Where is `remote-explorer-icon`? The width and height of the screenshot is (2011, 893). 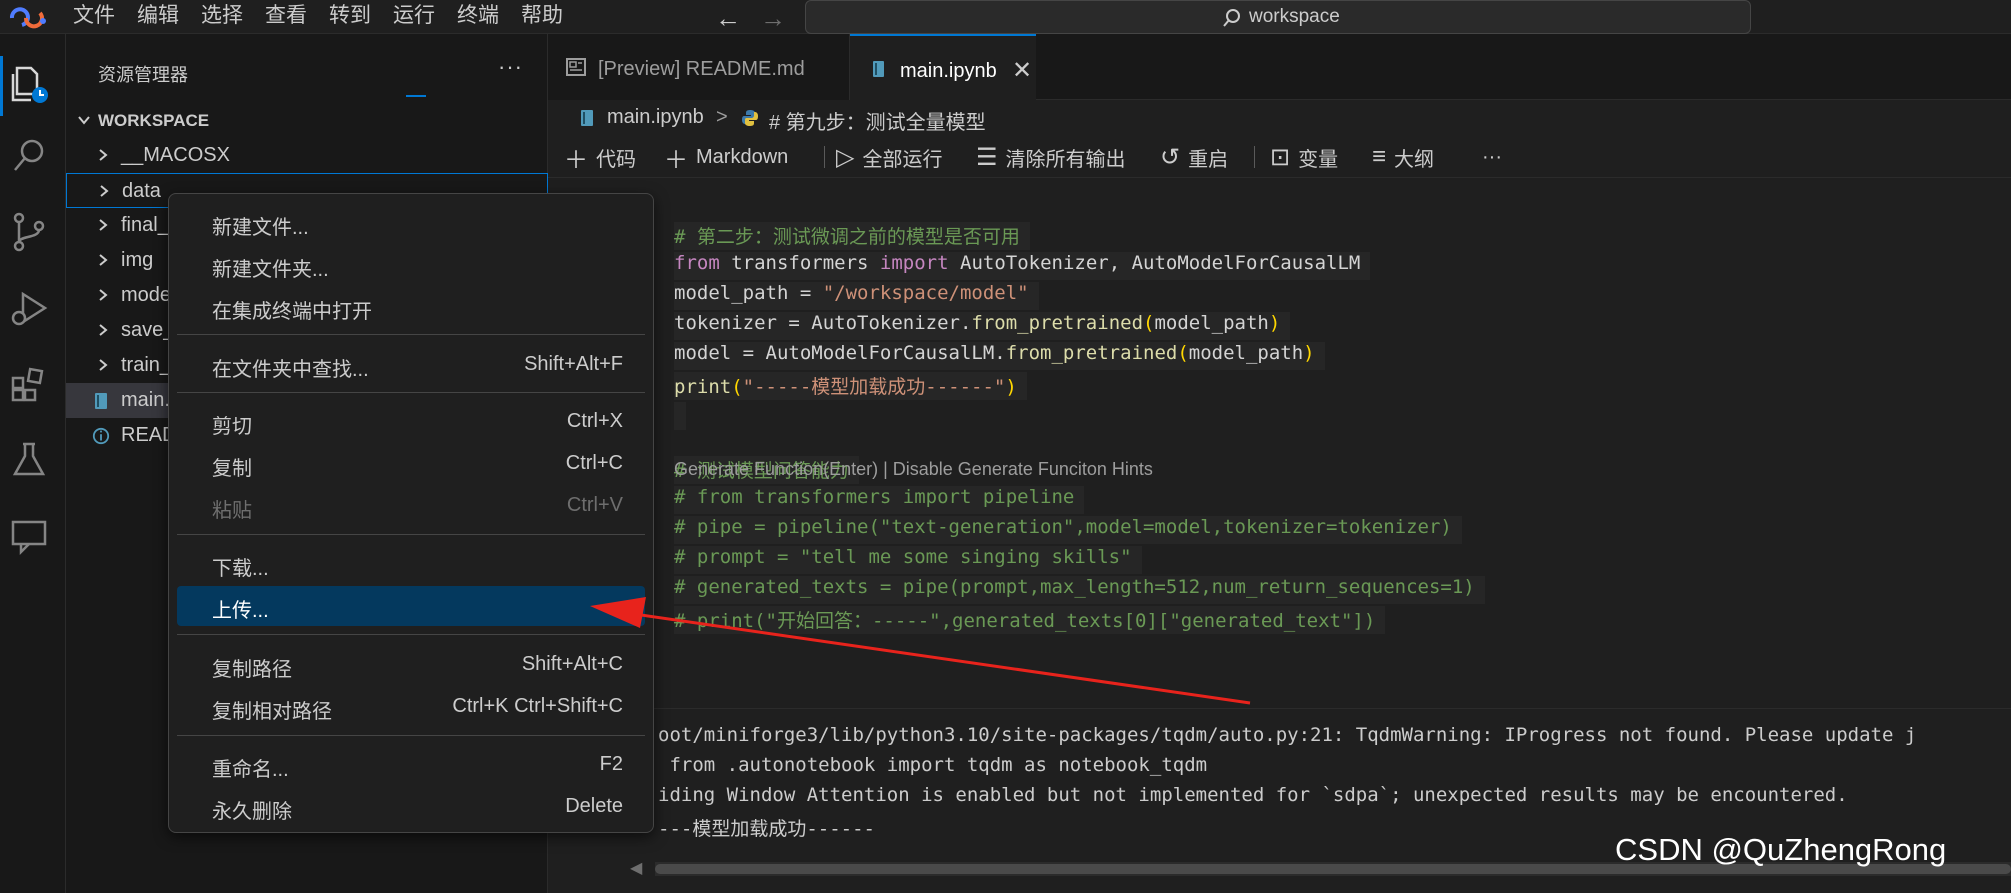
remote-explorer-icon is located at coordinates (29, 536).